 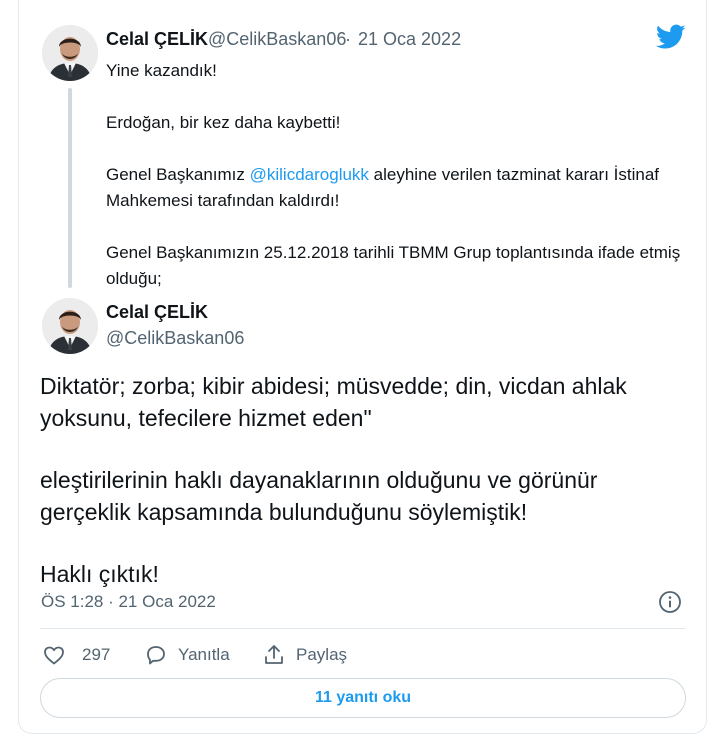 I want to click on quoted-line: Erdoğan, bir kez daha kaybetti!, so click(x=223, y=122).